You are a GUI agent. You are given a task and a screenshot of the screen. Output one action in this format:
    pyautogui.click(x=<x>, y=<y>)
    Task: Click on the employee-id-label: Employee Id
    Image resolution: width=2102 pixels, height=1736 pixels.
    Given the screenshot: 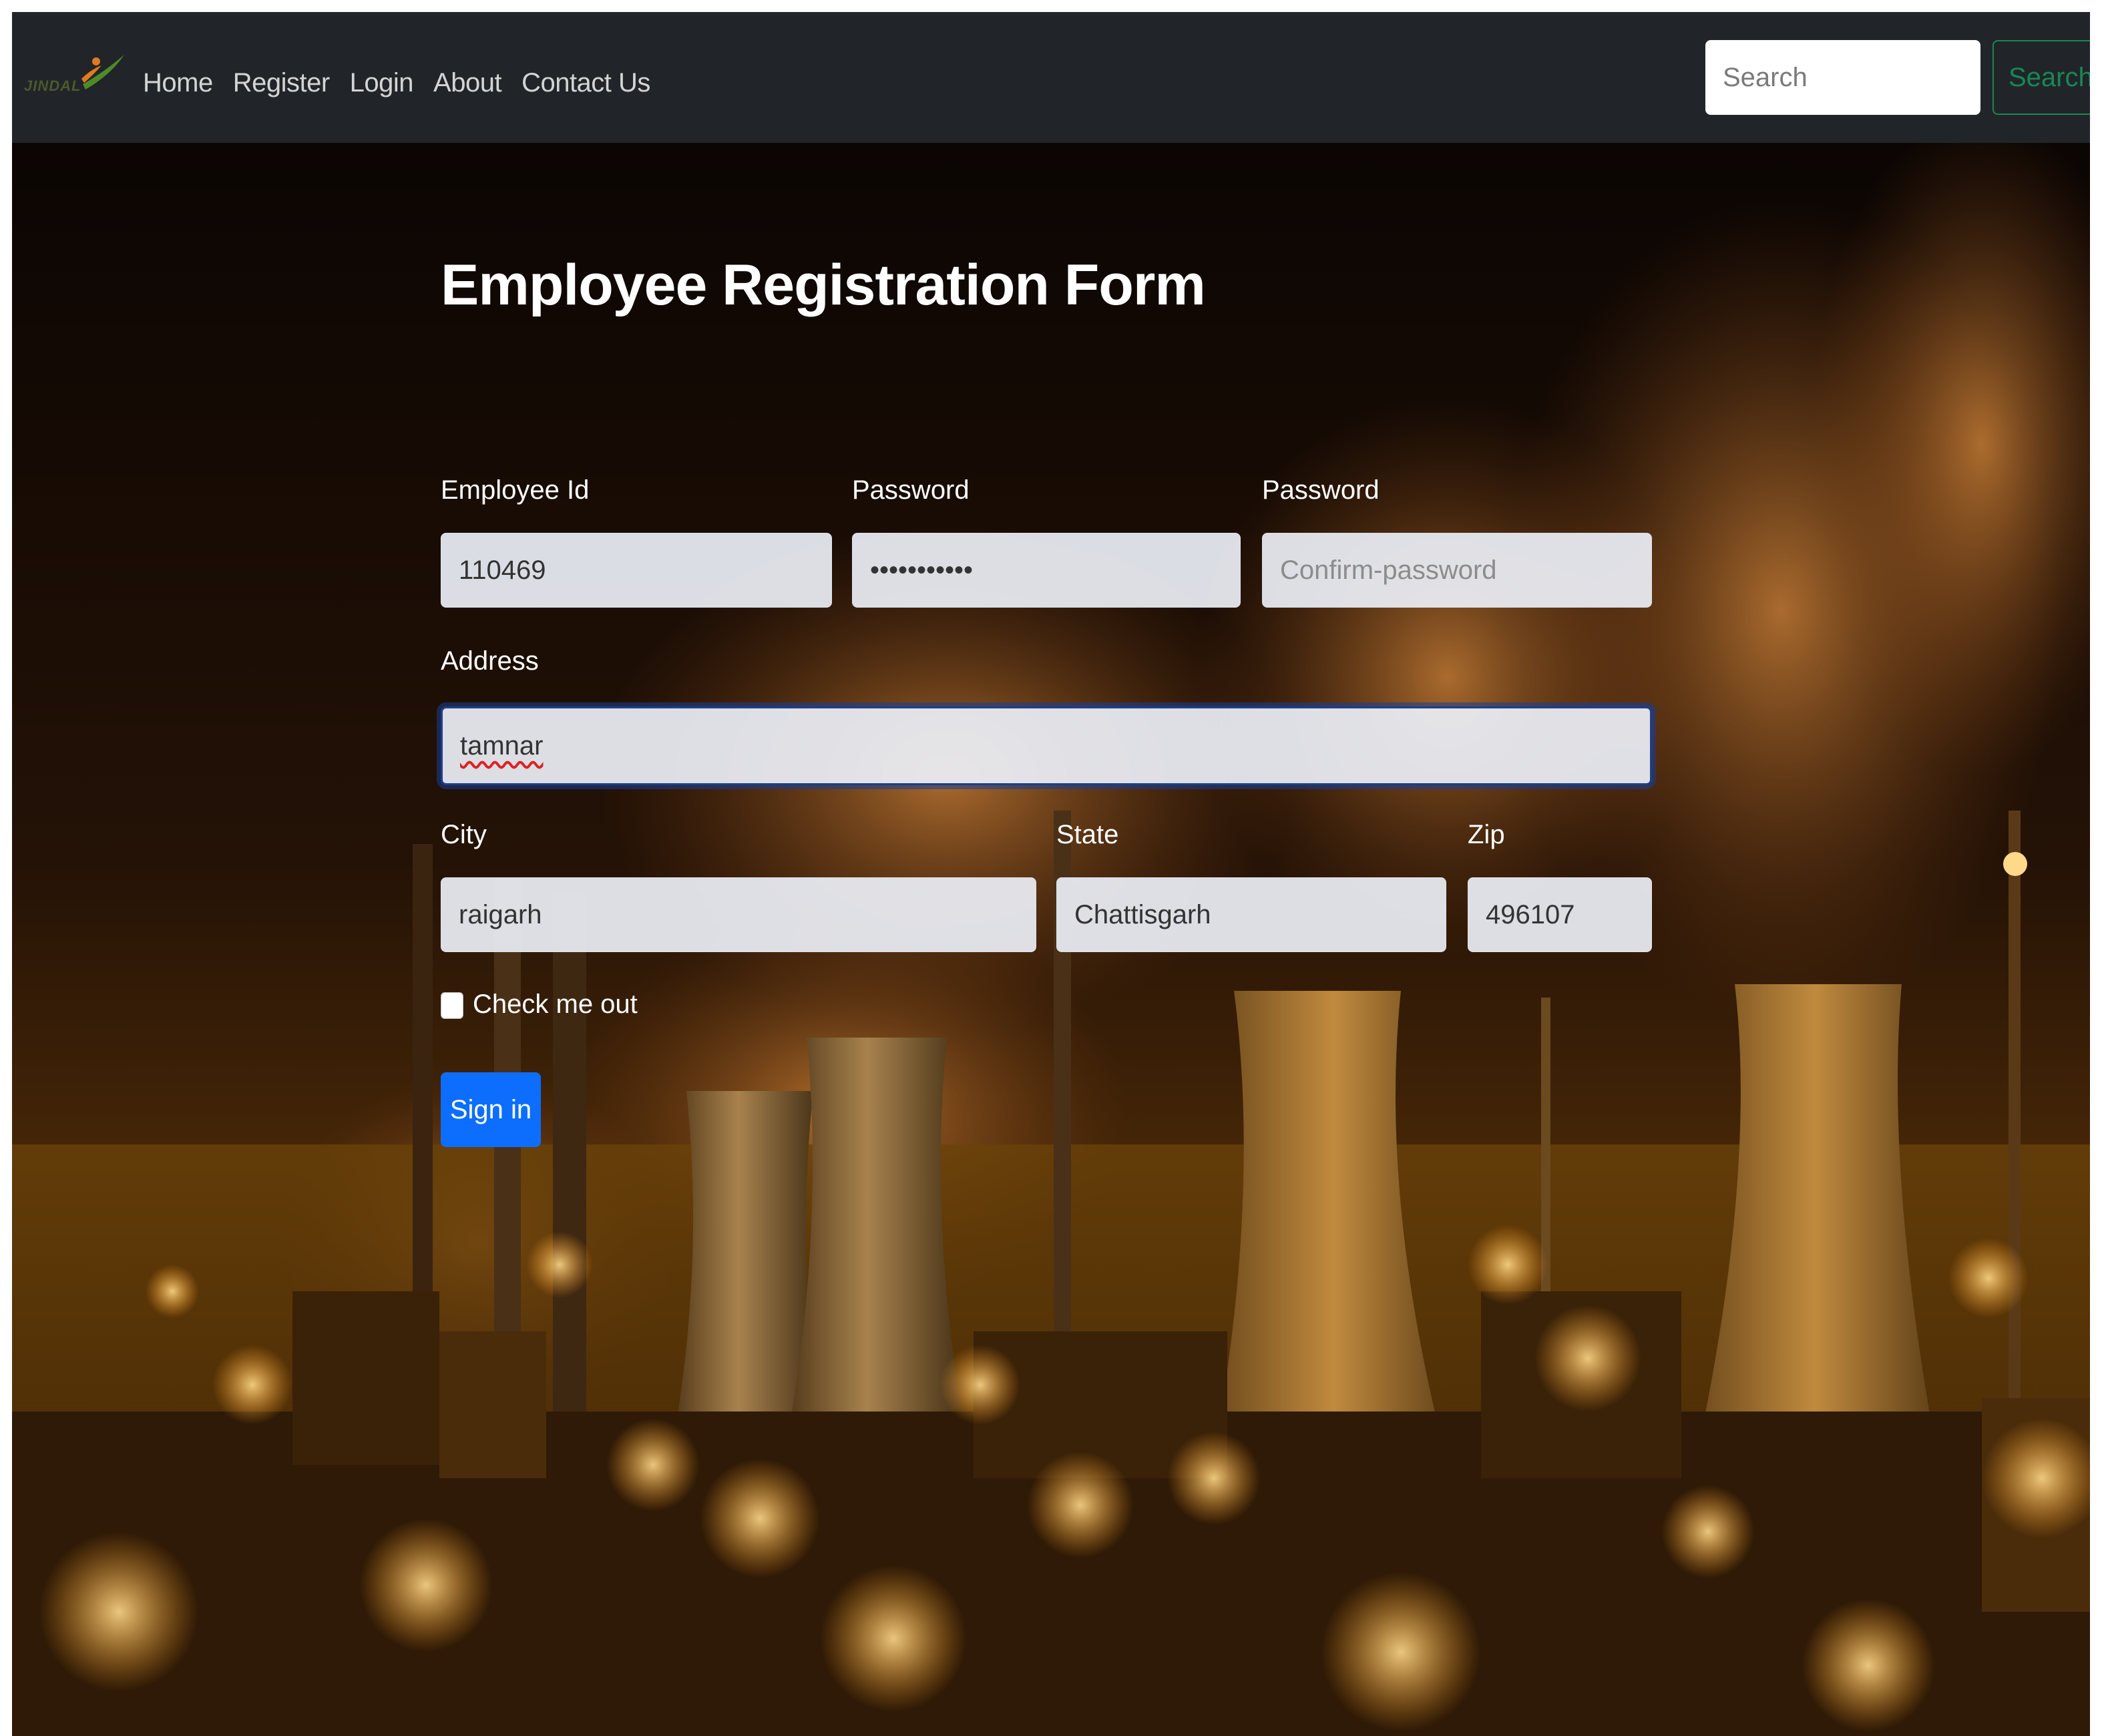 What is the action you would take?
    pyautogui.click(x=515, y=490)
    